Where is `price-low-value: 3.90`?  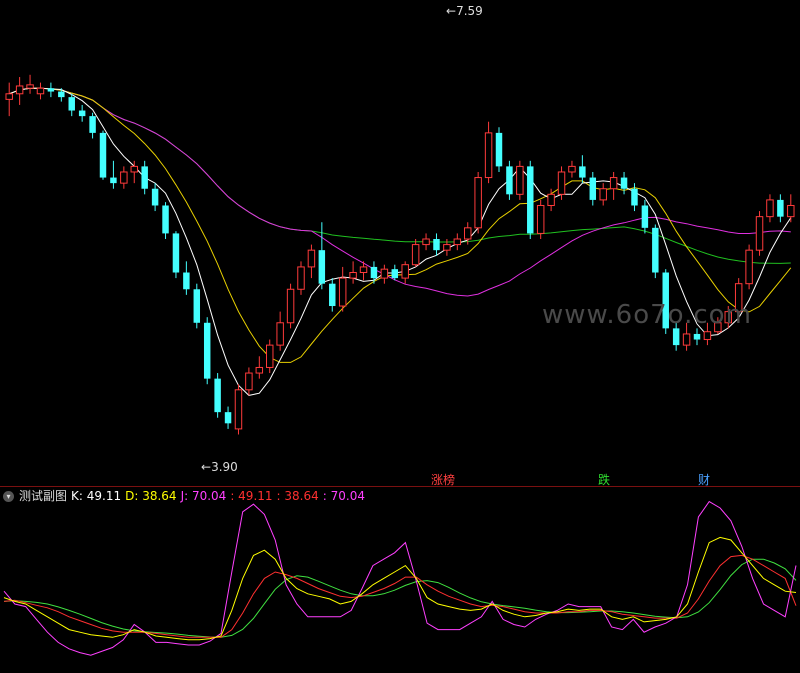 price-low-value: 3.90 is located at coordinates (224, 467).